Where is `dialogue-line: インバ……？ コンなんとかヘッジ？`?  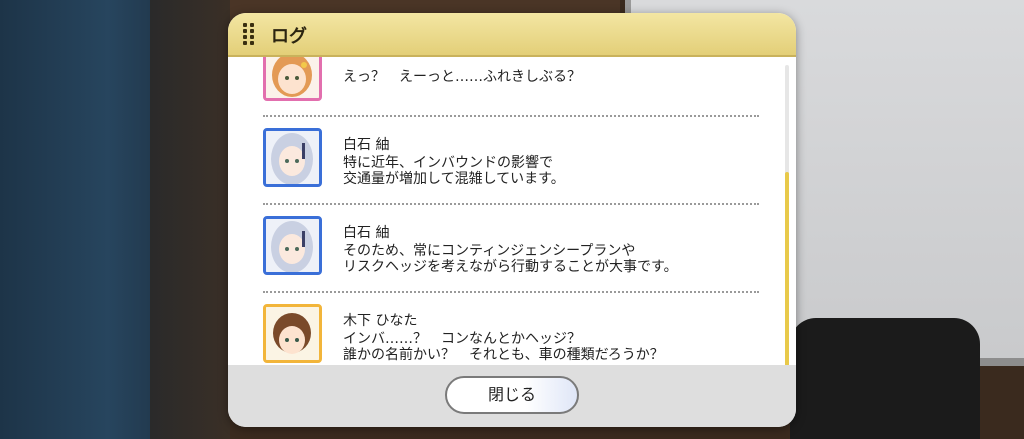
dialogue-line: インバ……？ コンなんとかヘッジ？ is located at coordinates (462, 339).